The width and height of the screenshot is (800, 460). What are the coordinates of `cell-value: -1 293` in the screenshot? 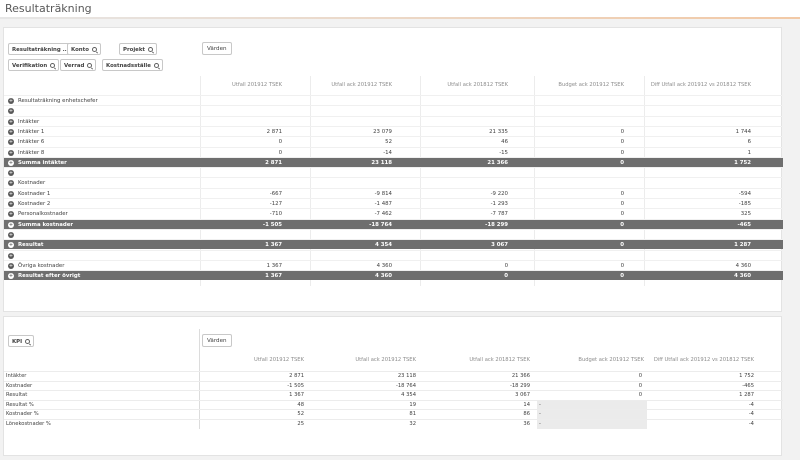 It's located at (499, 204).